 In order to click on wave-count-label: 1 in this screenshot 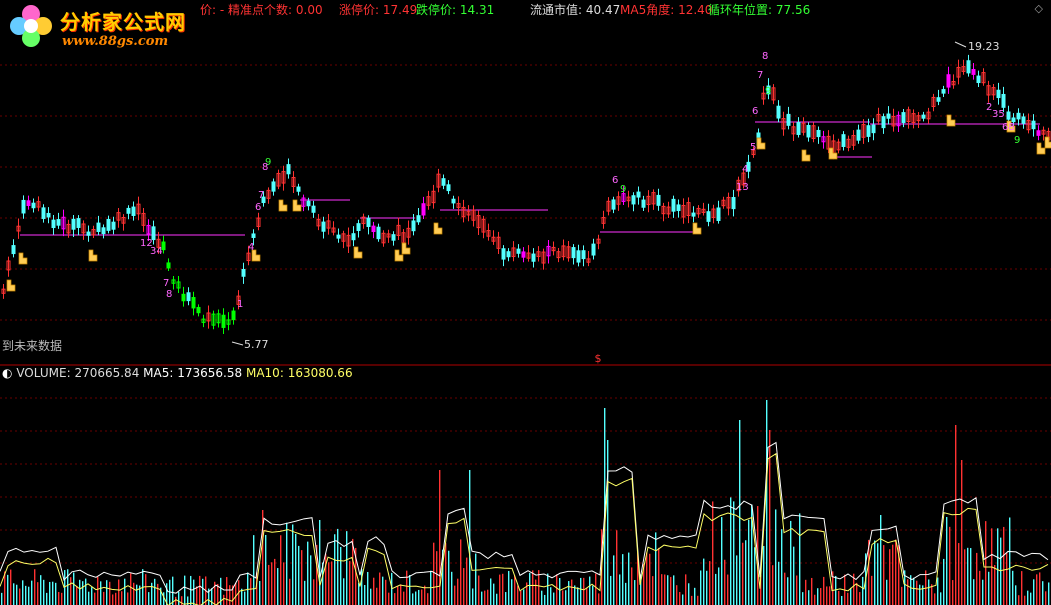, I will do `click(240, 304)`.